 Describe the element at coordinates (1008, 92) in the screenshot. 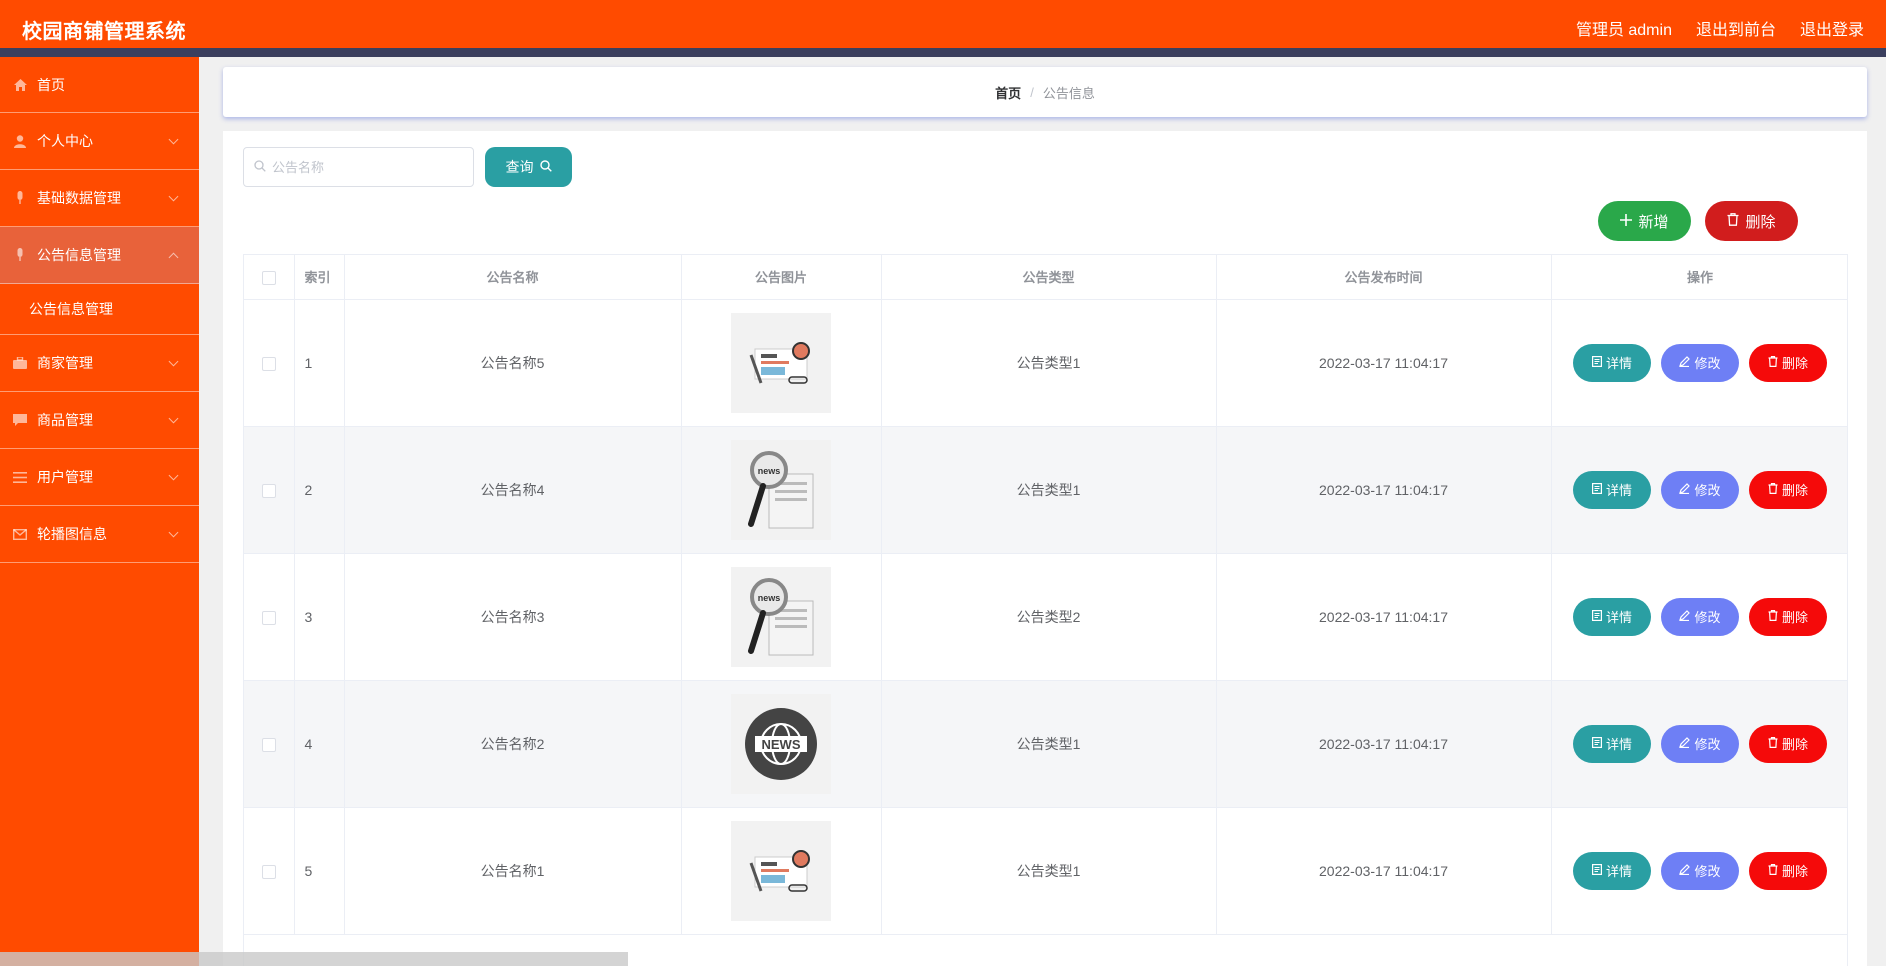

I see `breadcrumb-home: 首页` at that location.